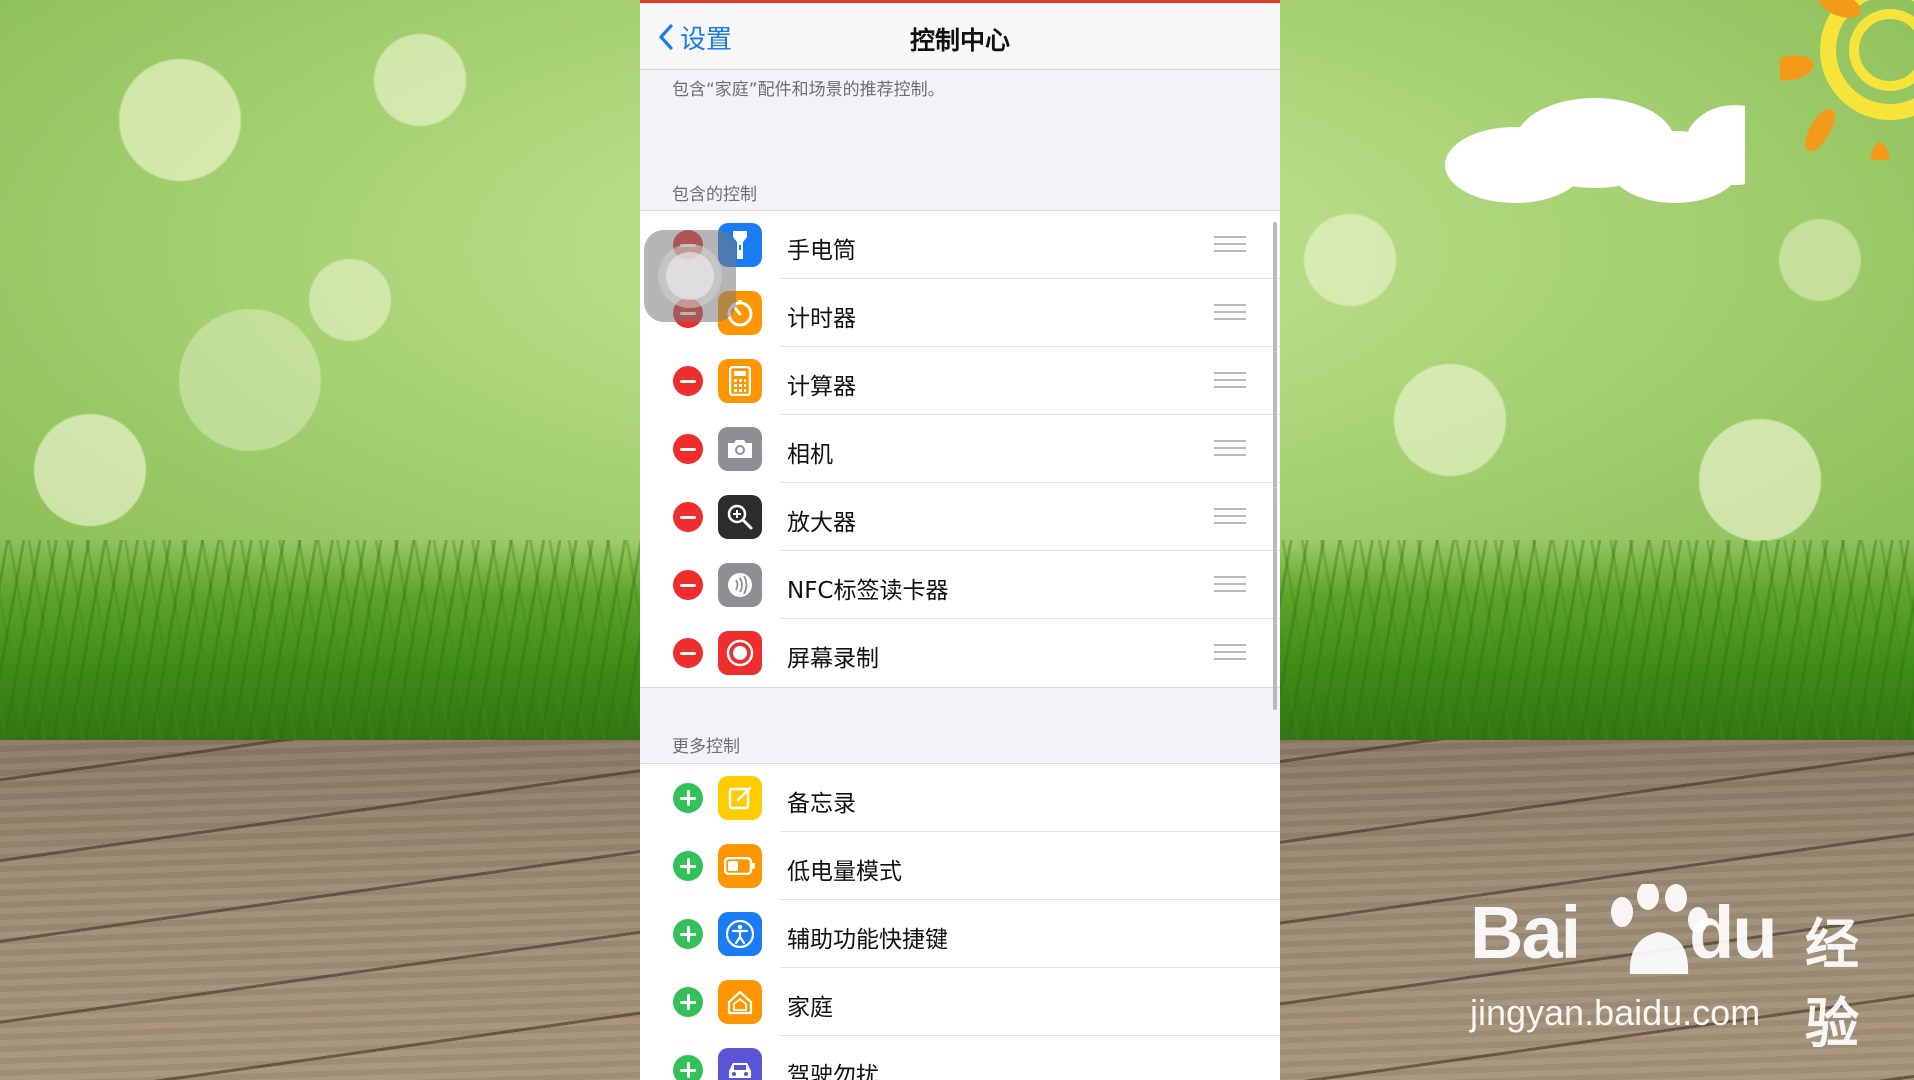 The image size is (1914, 1080). What do you see at coordinates (740, 585) in the screenshot?
I see `nfc-icon` at bounding box center [740, 585].